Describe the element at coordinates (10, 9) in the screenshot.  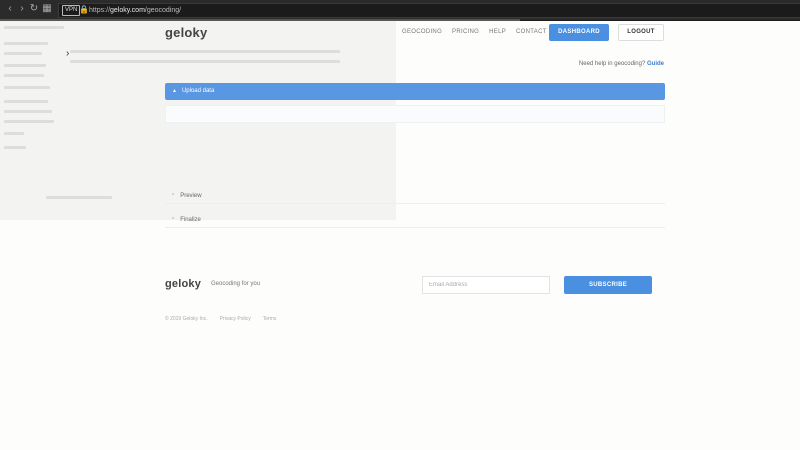
I see `back-icon: ‹` at that location.